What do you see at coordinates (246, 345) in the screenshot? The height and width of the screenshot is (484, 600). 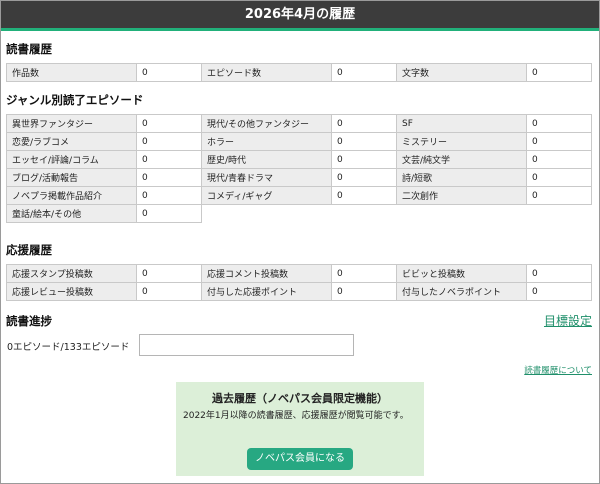 I see `progress-bar` at bounding box center [246, 345].